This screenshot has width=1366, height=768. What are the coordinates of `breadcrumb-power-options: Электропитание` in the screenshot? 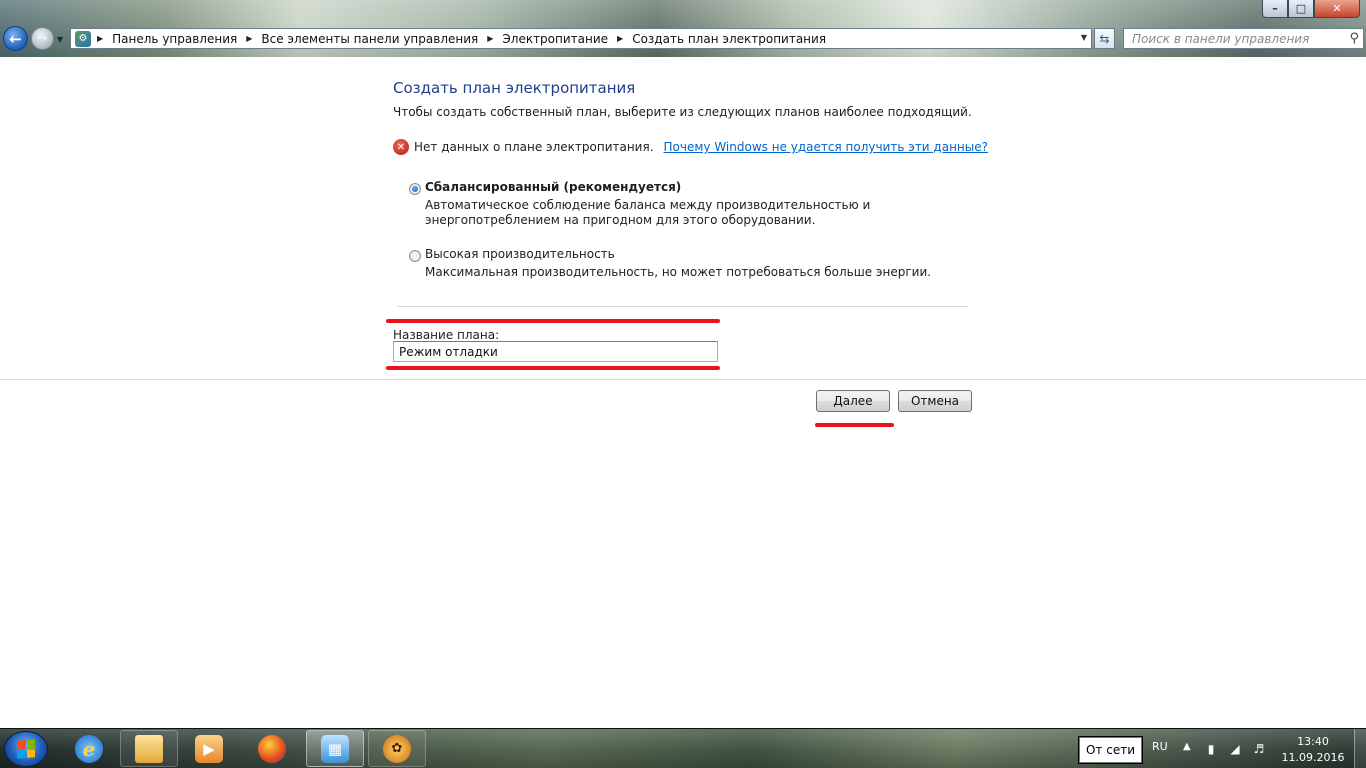 It's located at (555, 39).